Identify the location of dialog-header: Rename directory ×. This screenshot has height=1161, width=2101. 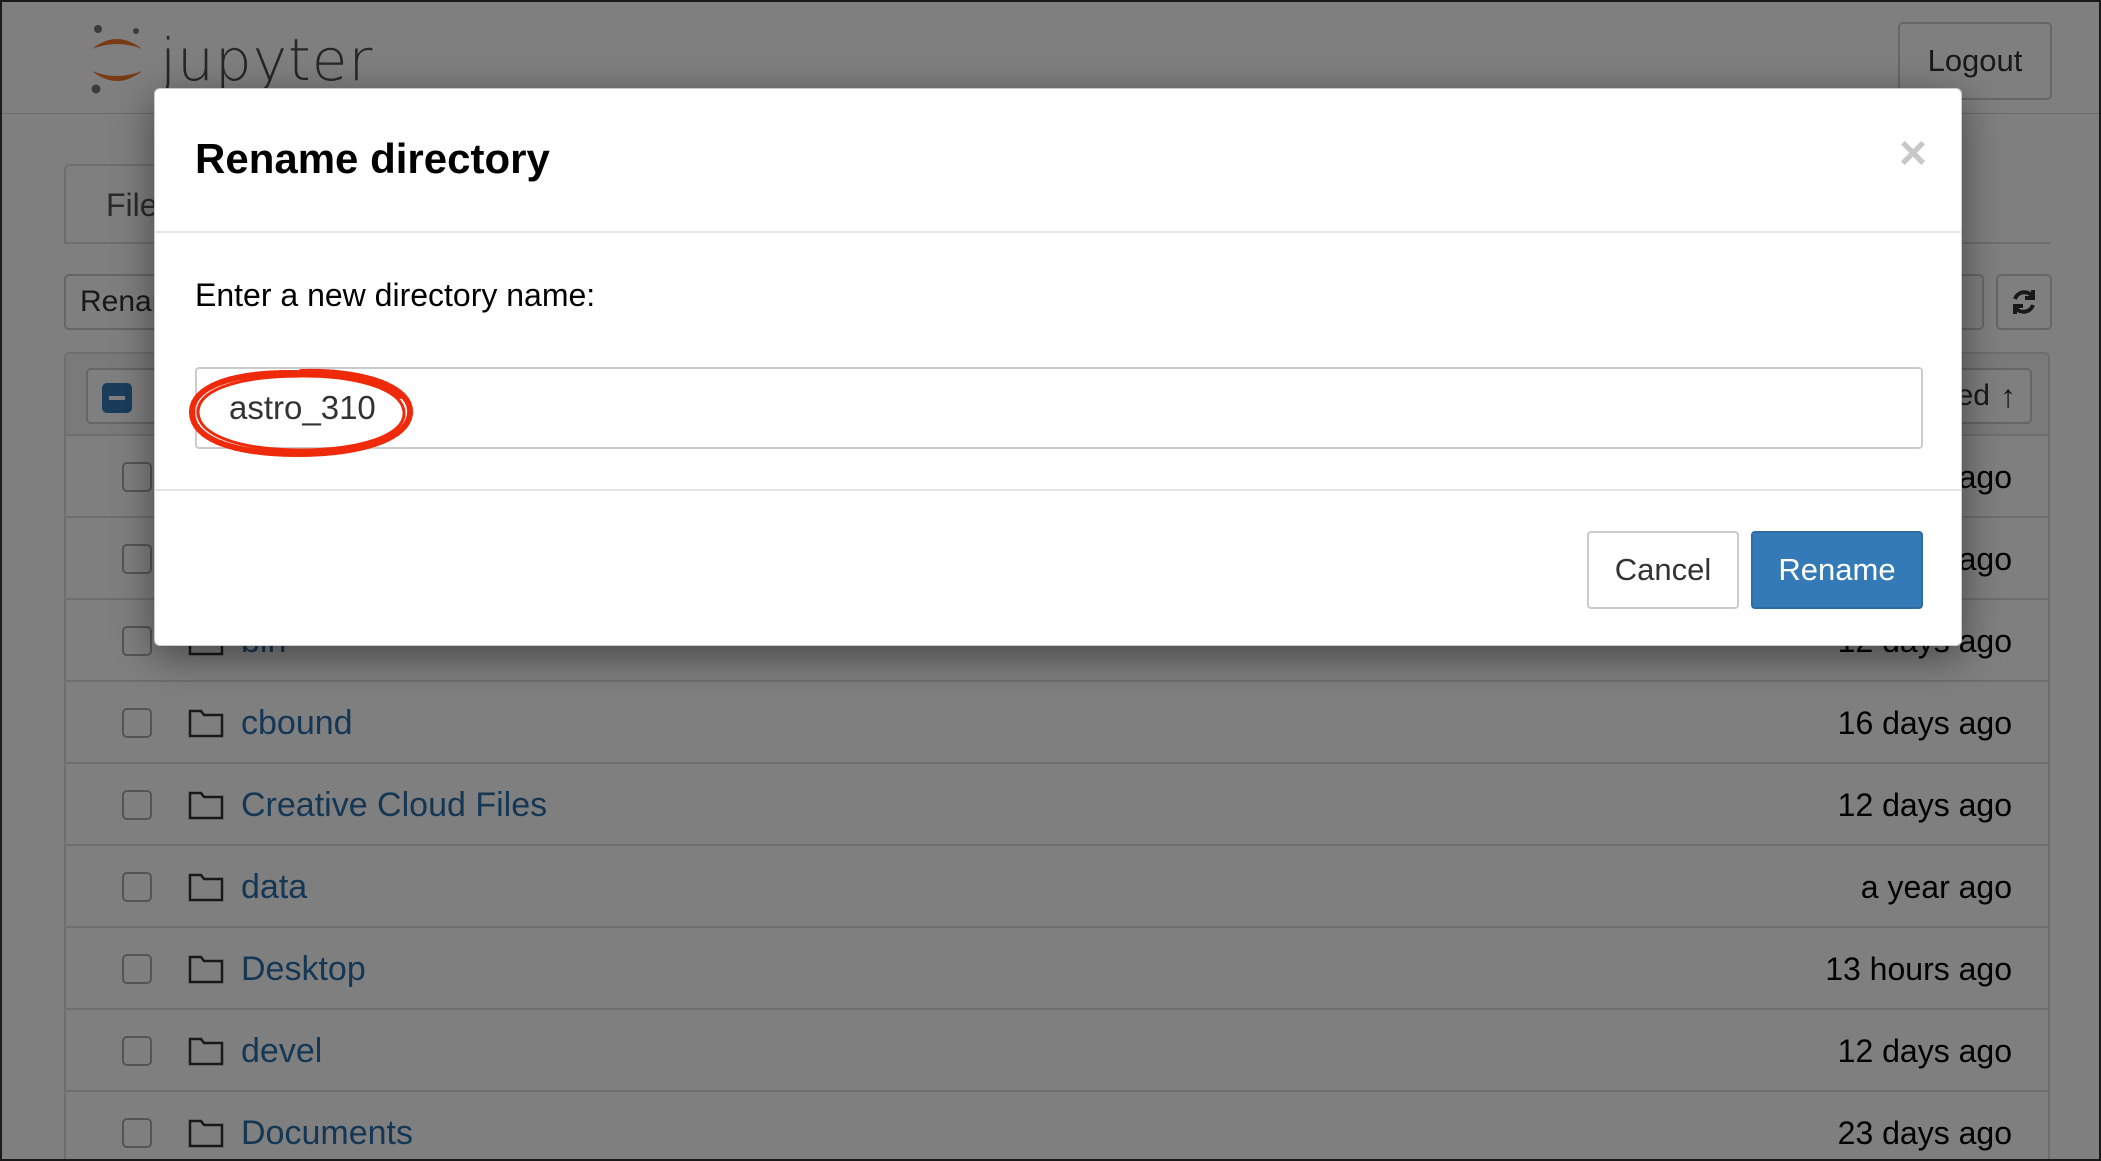
(1058, 161).